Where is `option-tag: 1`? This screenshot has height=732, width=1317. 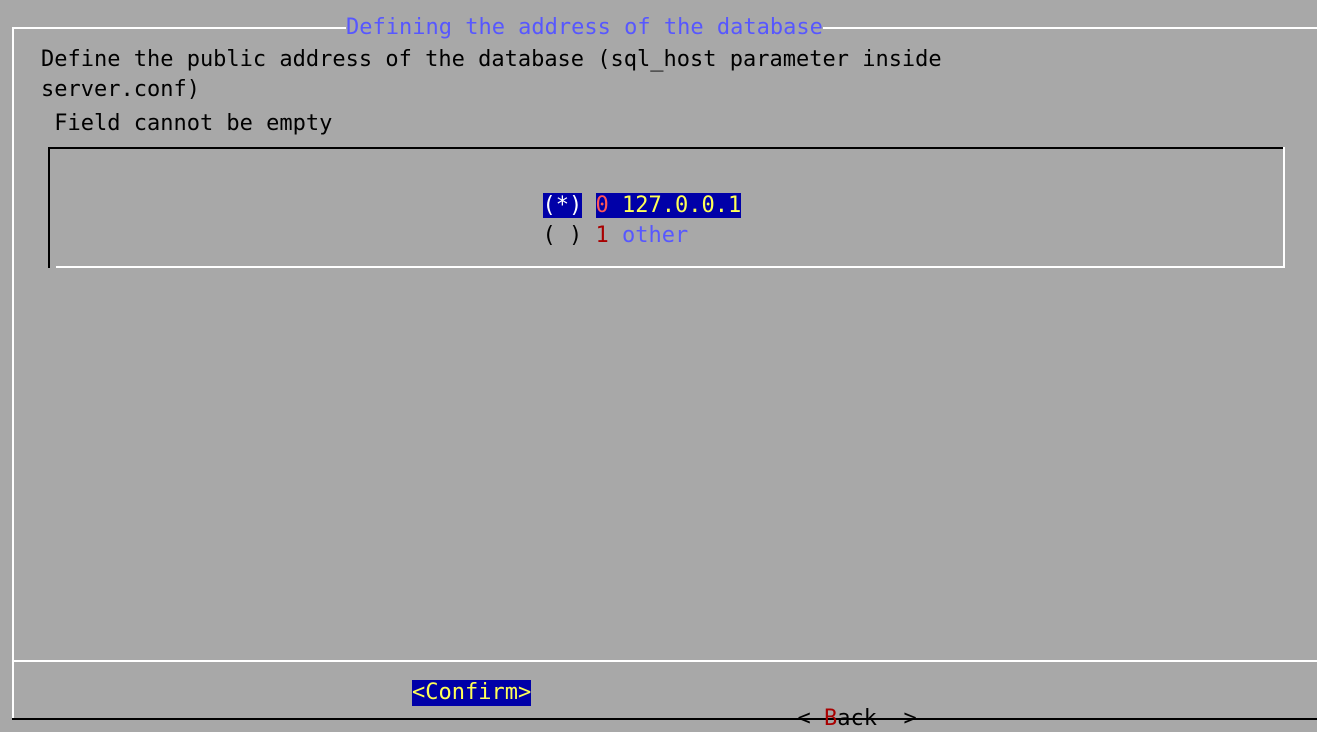
option-tag: 1 is located at coordinates (602, 235).